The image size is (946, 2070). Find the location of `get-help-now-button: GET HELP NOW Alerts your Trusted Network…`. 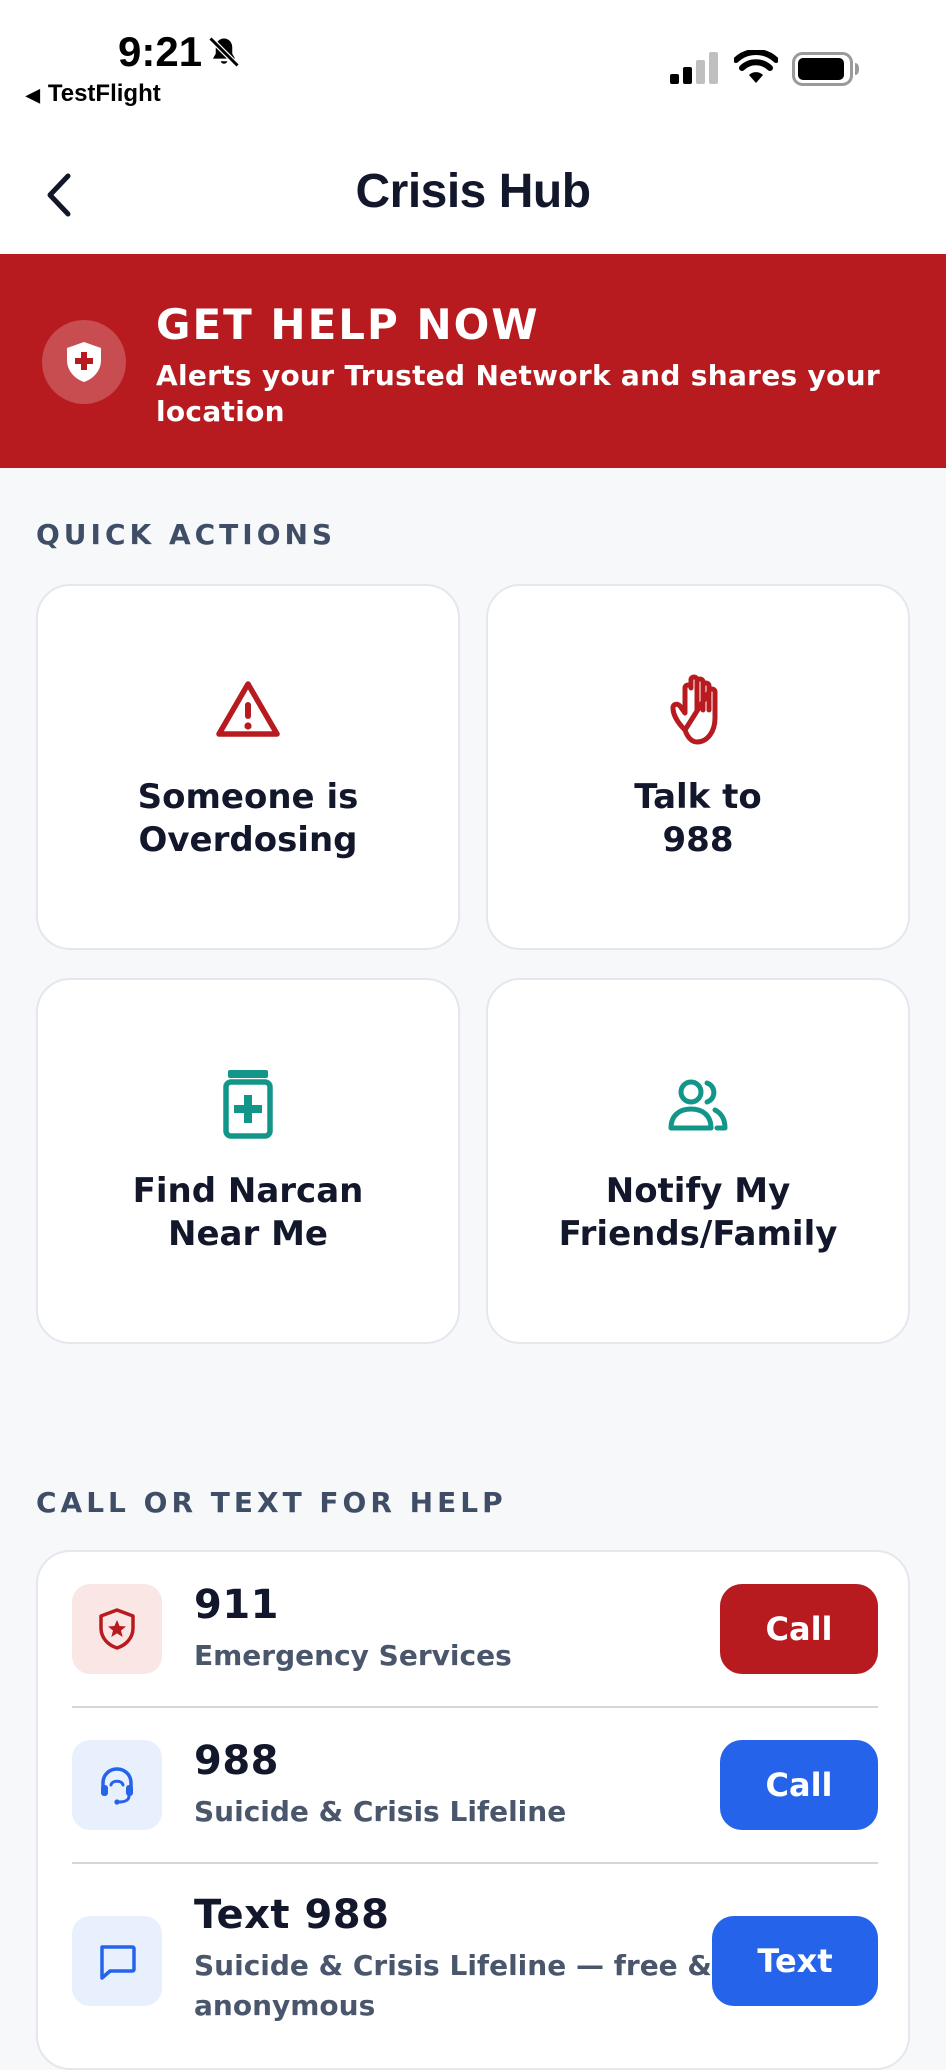

get-help-now-button: GET HELP NOW Alerts your Trusted Network… is located at coordinates (473, 361).